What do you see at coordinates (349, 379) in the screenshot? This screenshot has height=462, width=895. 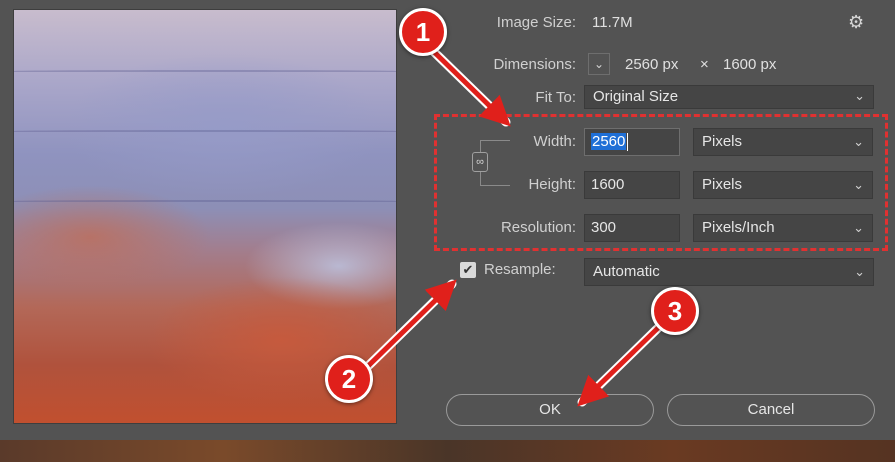 I see `step-badge-2: 2` at bounding box center [349, 379].